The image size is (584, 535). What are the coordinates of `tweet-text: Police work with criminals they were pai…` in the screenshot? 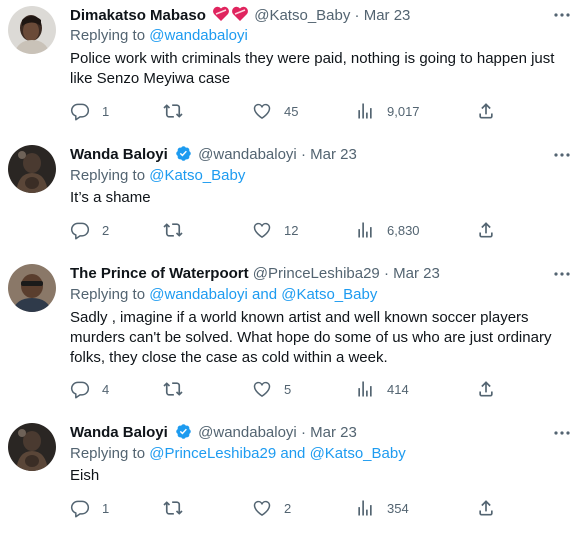 It's located at (312, 68).